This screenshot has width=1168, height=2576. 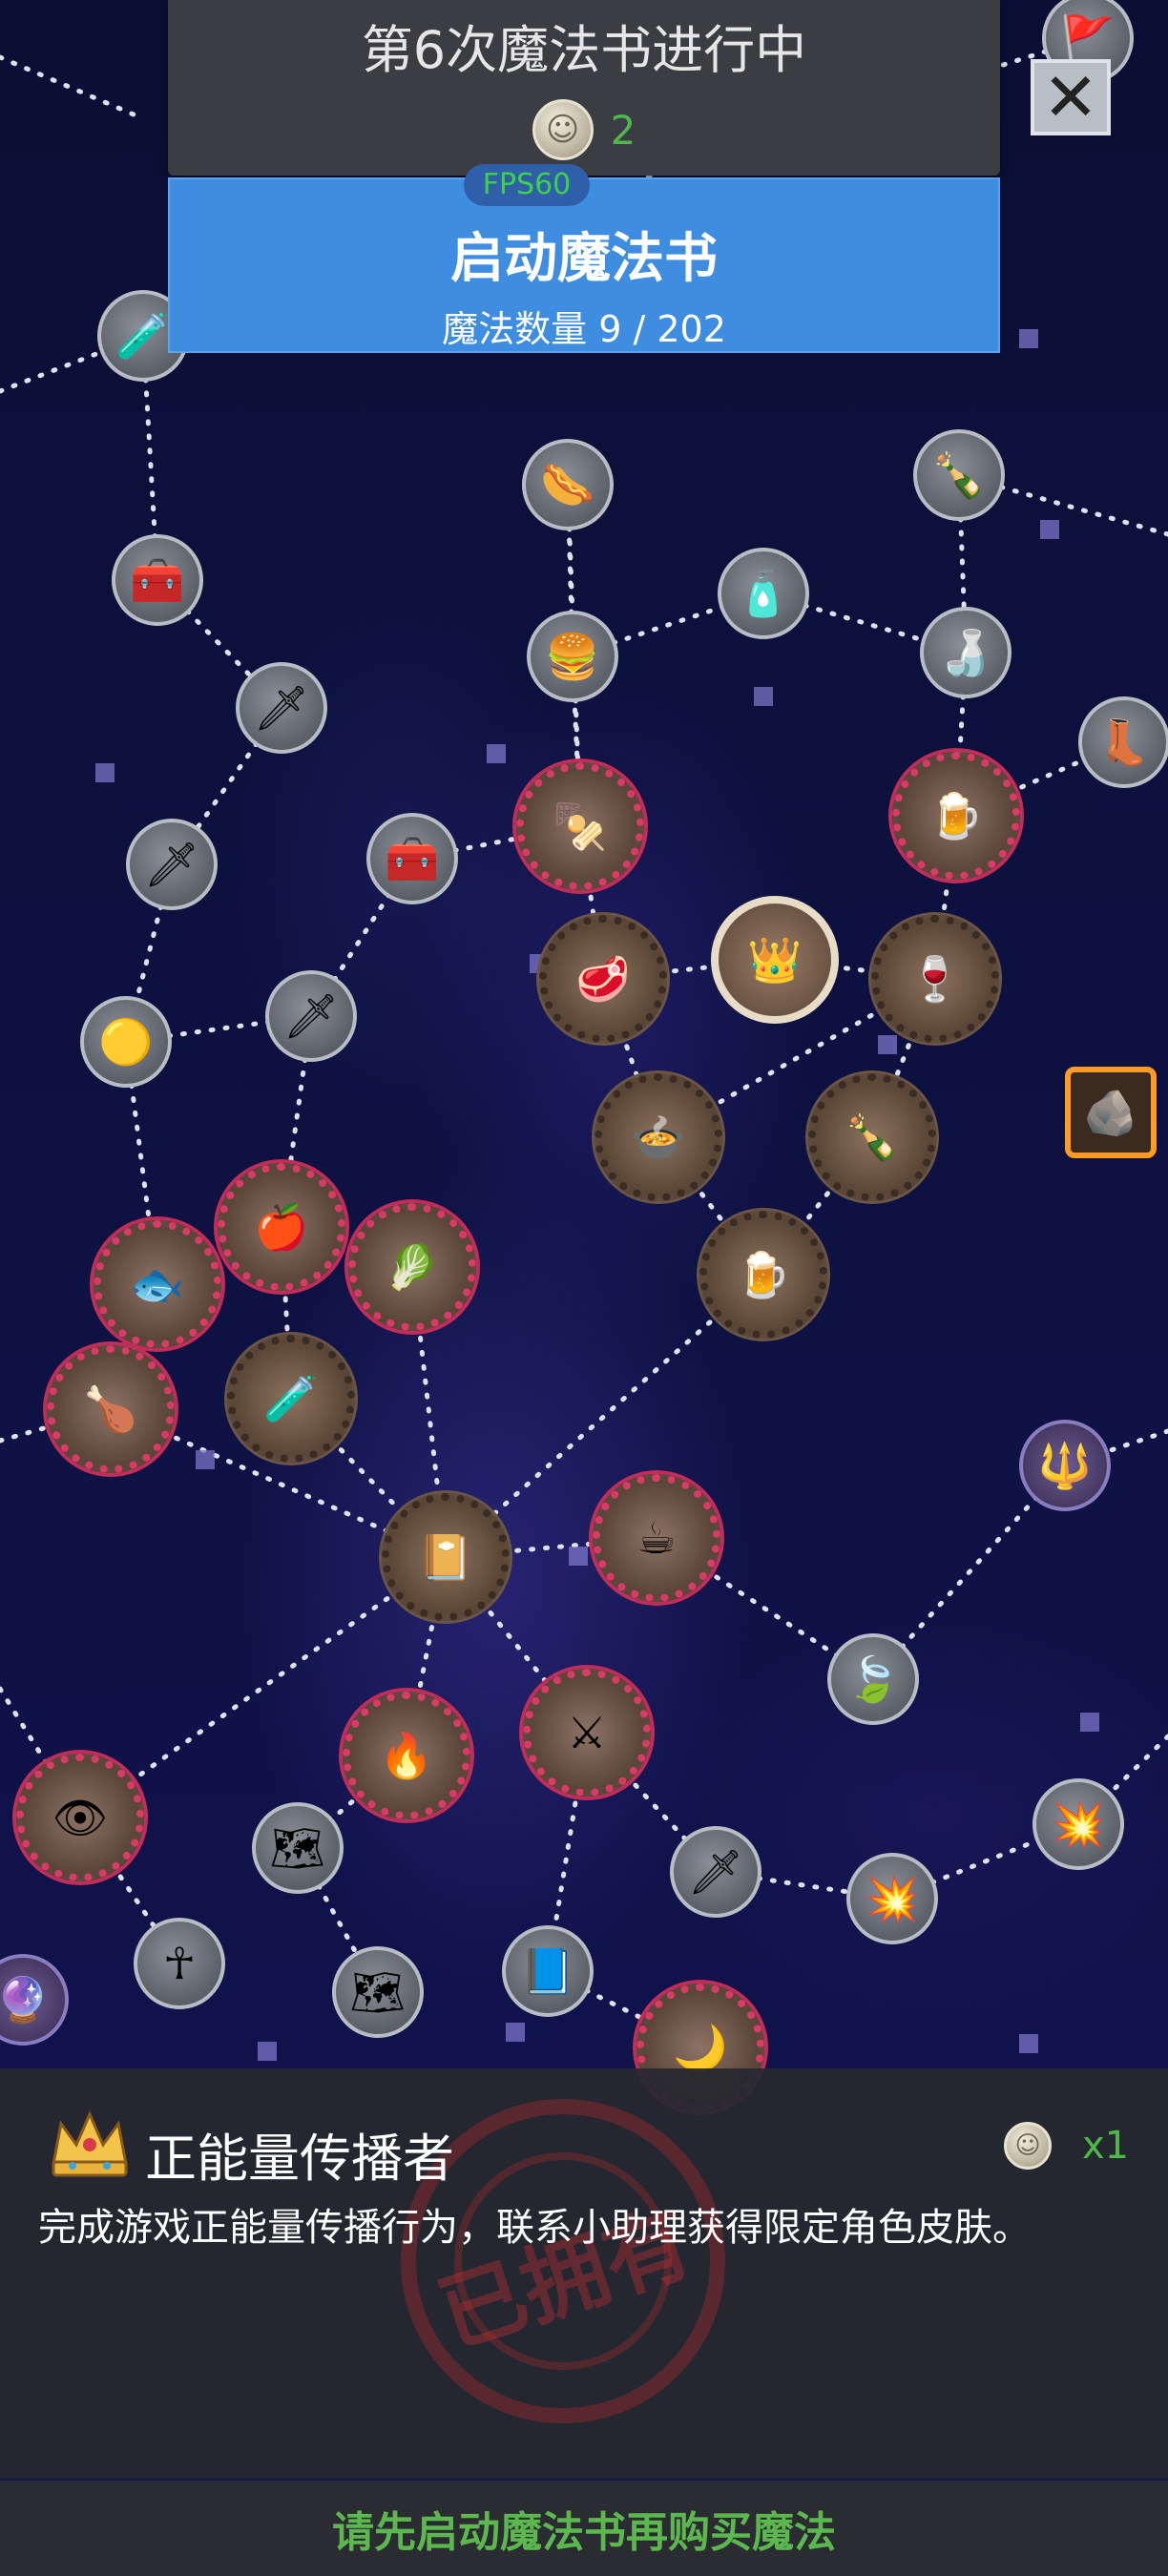 What do you see at coordinates (311, 1016) in the screenshot?
I see `red-sword-icon: 🗡` at bounding box center [311, 1016].